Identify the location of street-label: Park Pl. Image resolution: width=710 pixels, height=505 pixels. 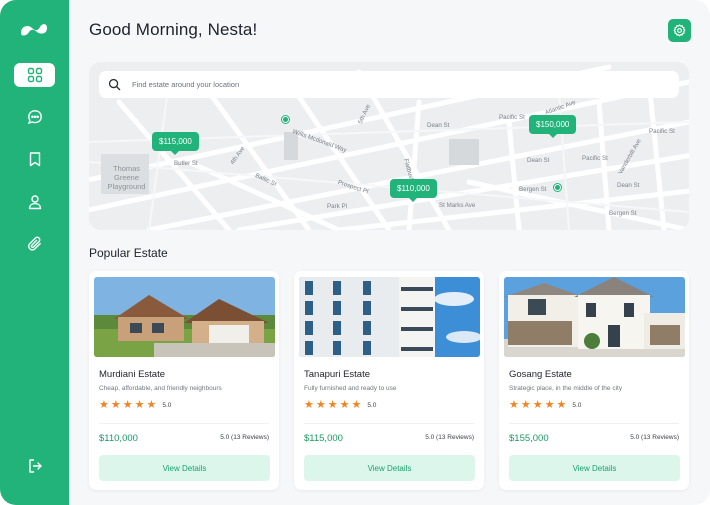
(337, 206).